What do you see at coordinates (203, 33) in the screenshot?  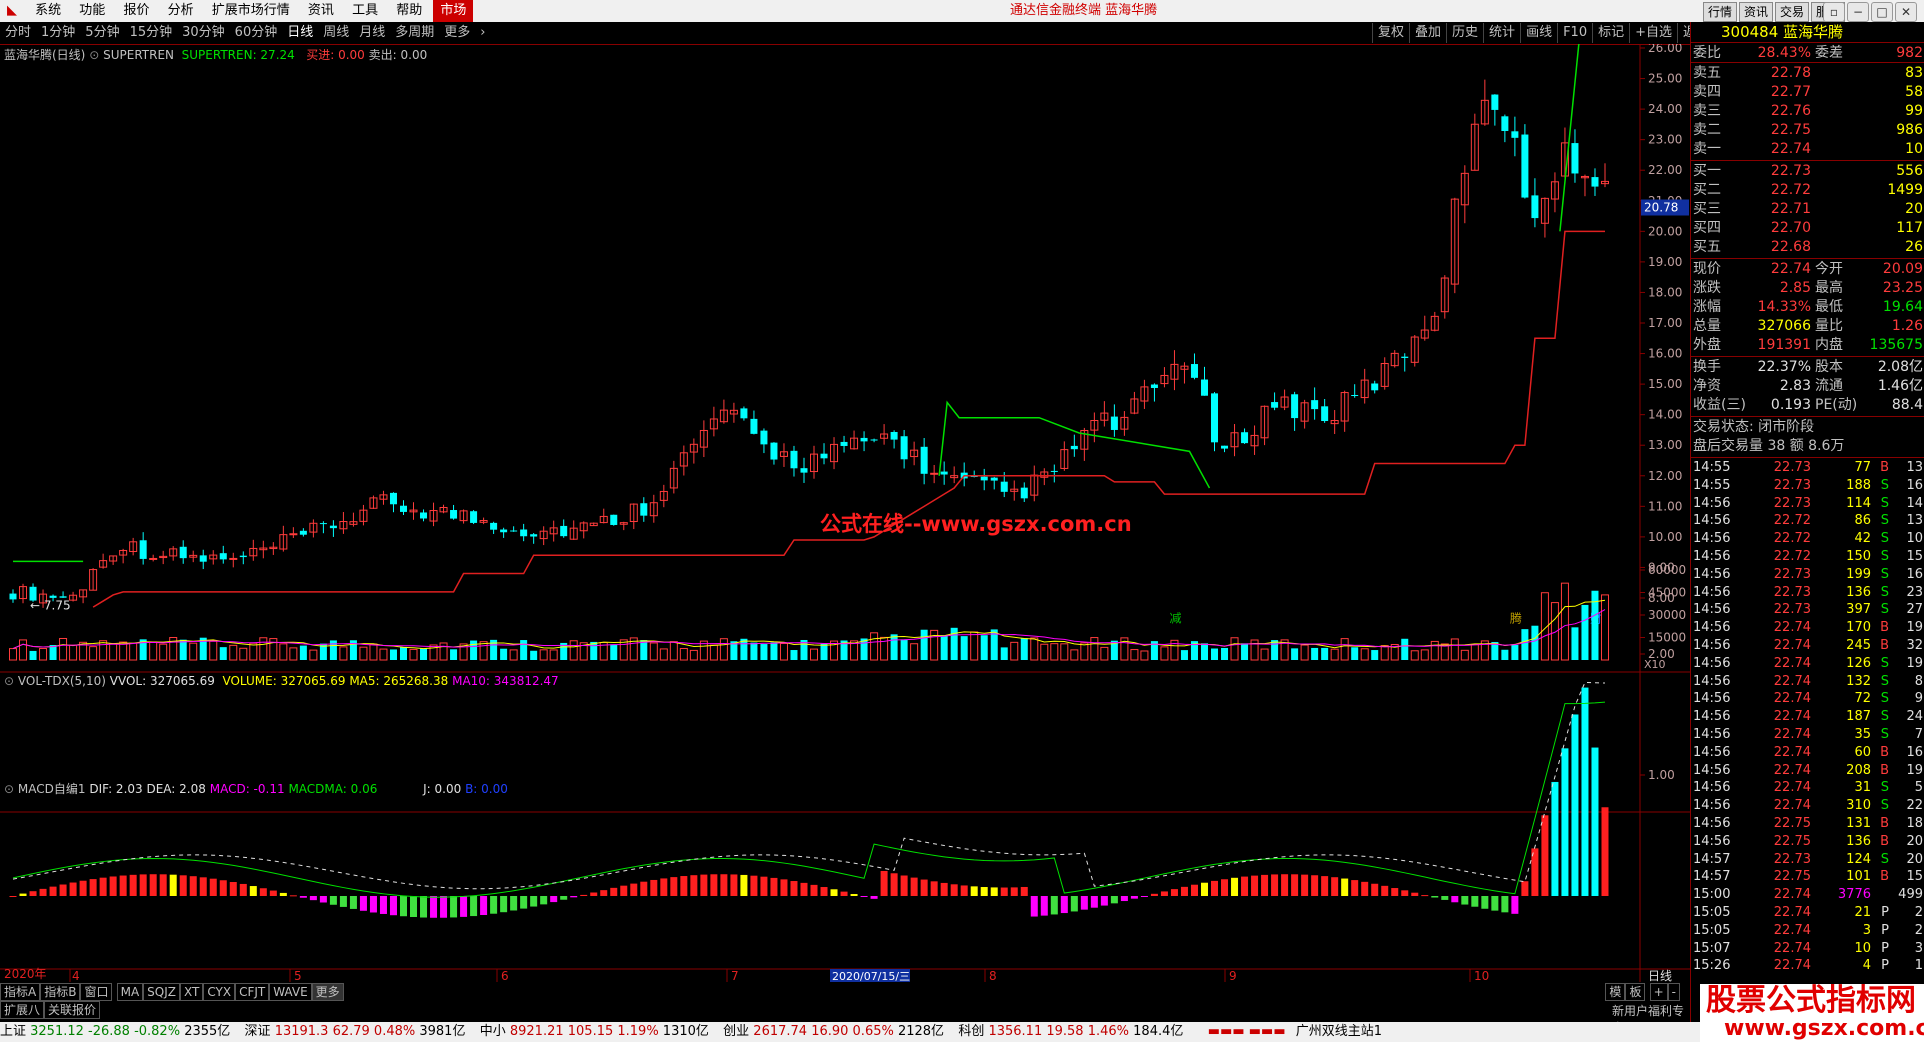 I see `period-tab: 30分钟` at bounding box center [203, 33].